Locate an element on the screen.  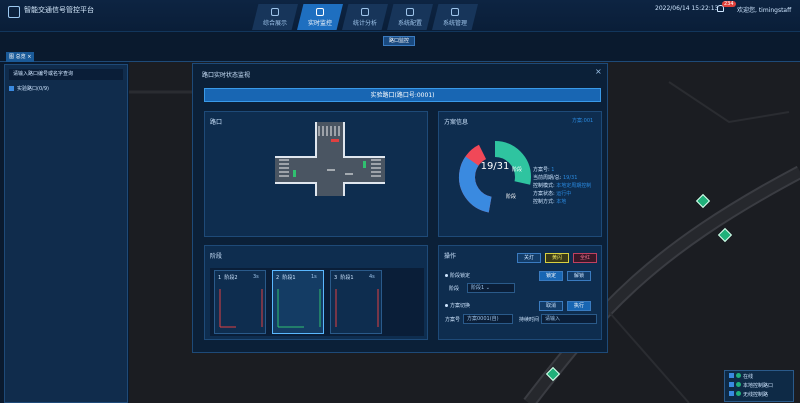
phase-card-active: 2 阶段1 1s is located at coordinates (298, 302).